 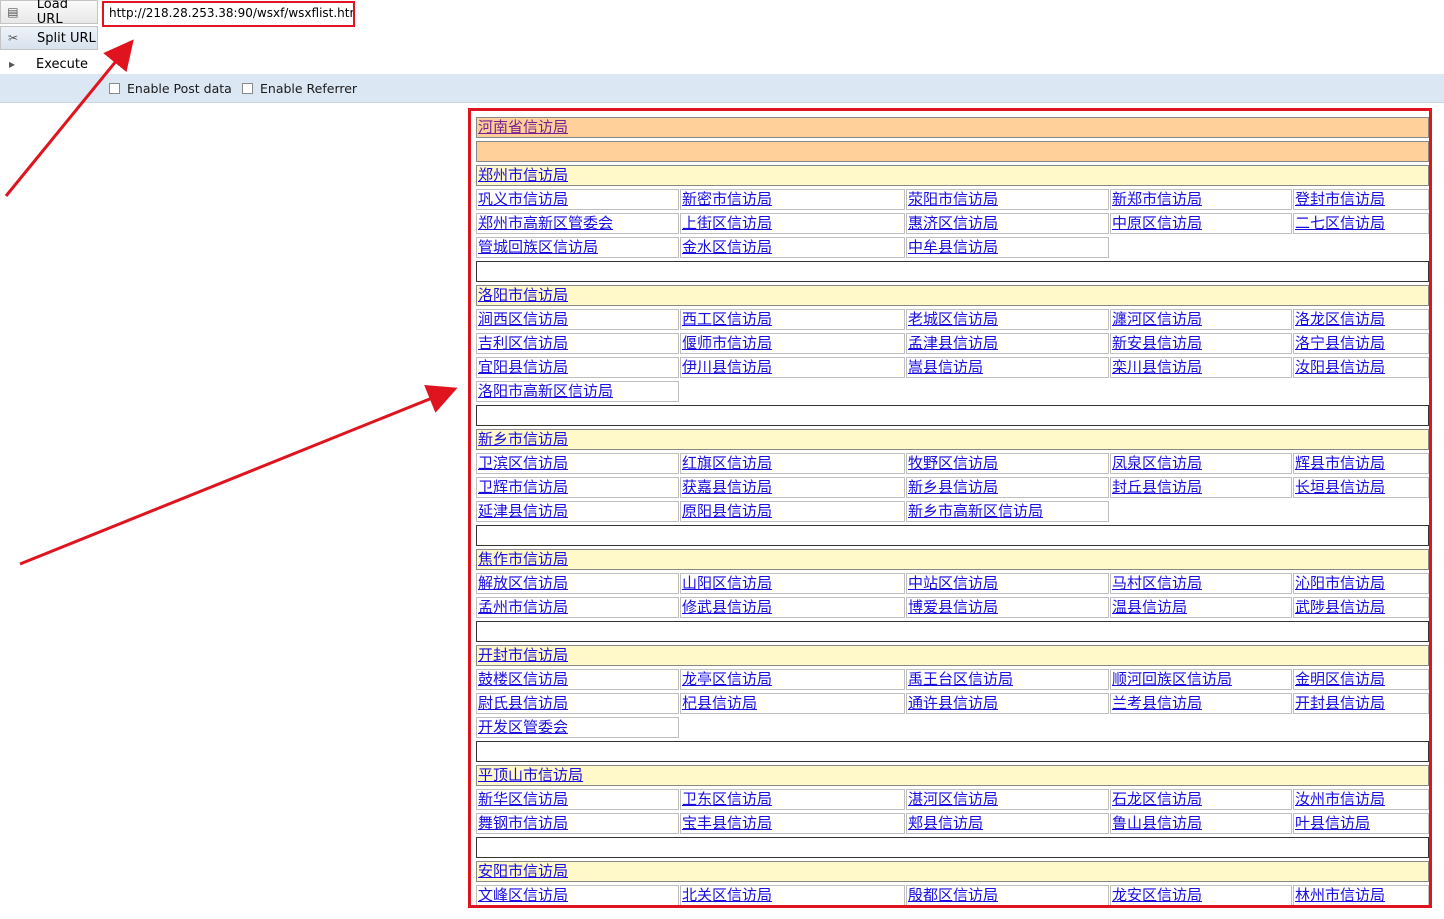 I want to click on office-cell: 管城回族区信访局, so click(x=577, y=247).